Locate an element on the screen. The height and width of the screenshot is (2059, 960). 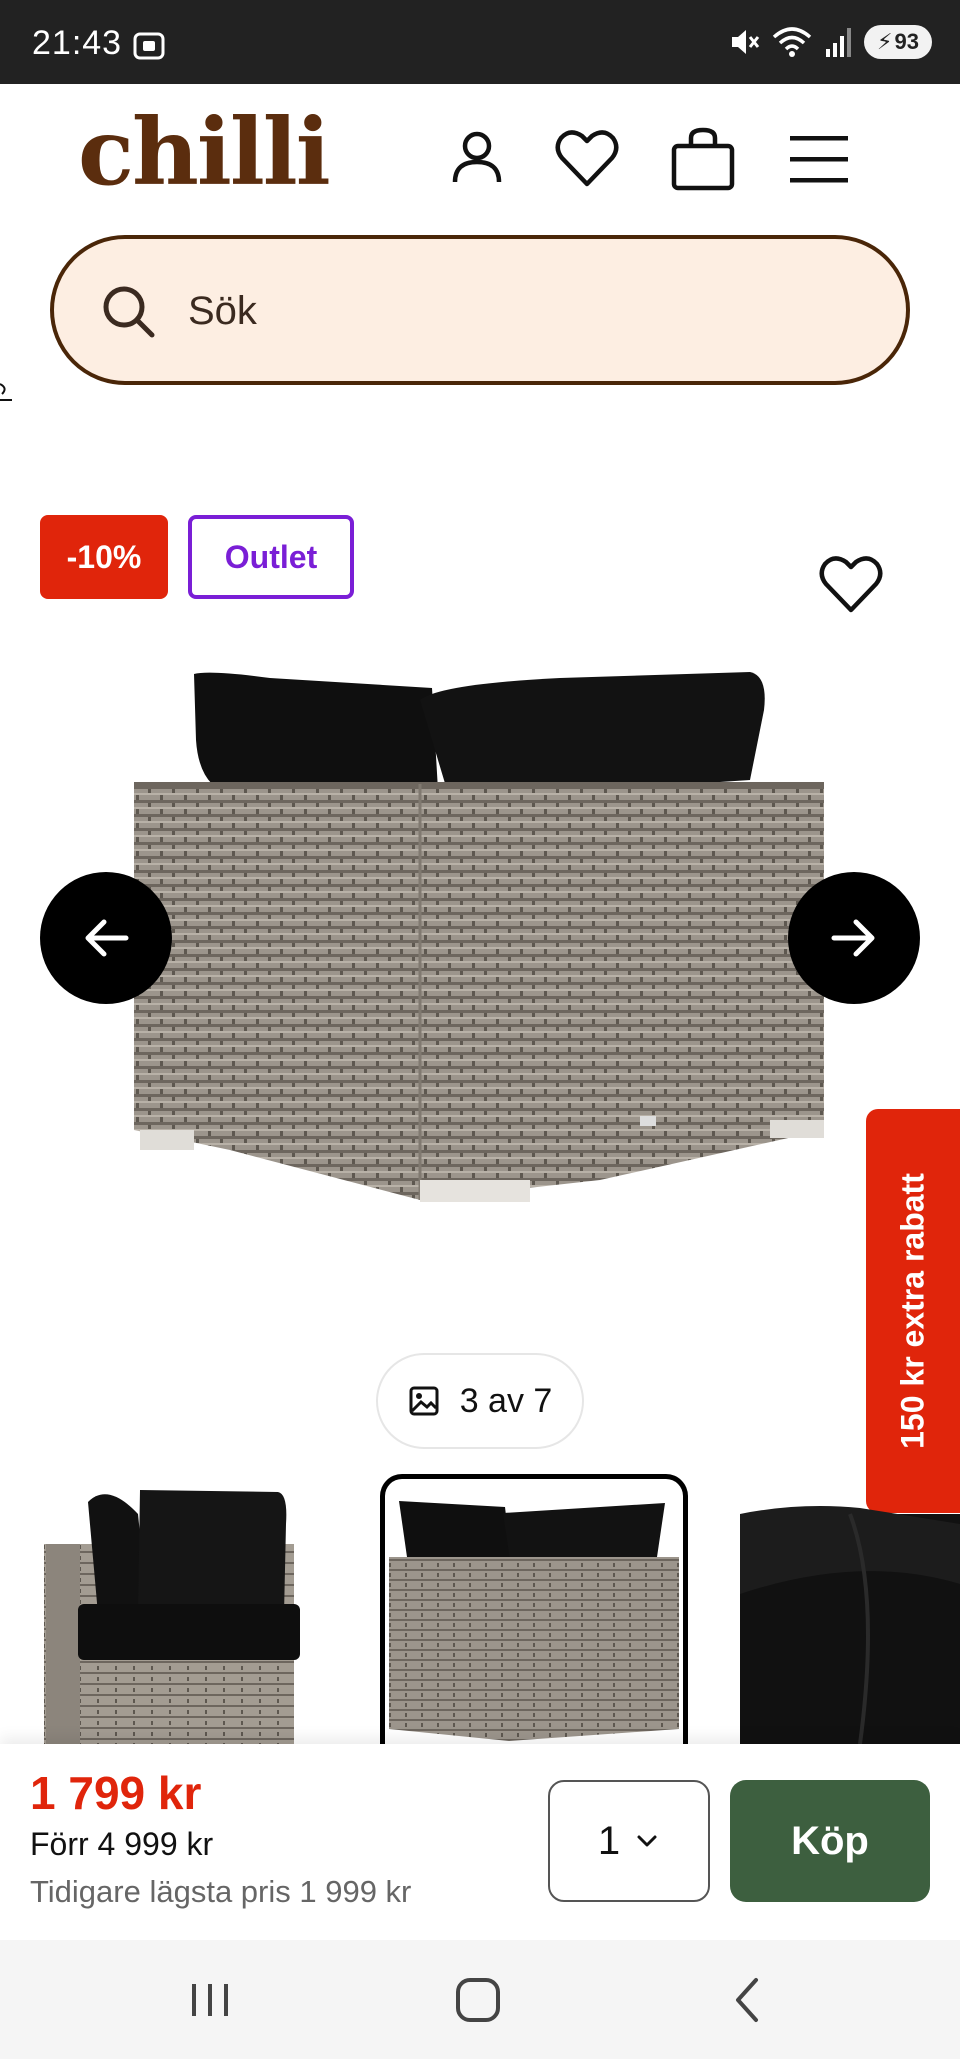
home-icon is located at coordinates (478, 2000).